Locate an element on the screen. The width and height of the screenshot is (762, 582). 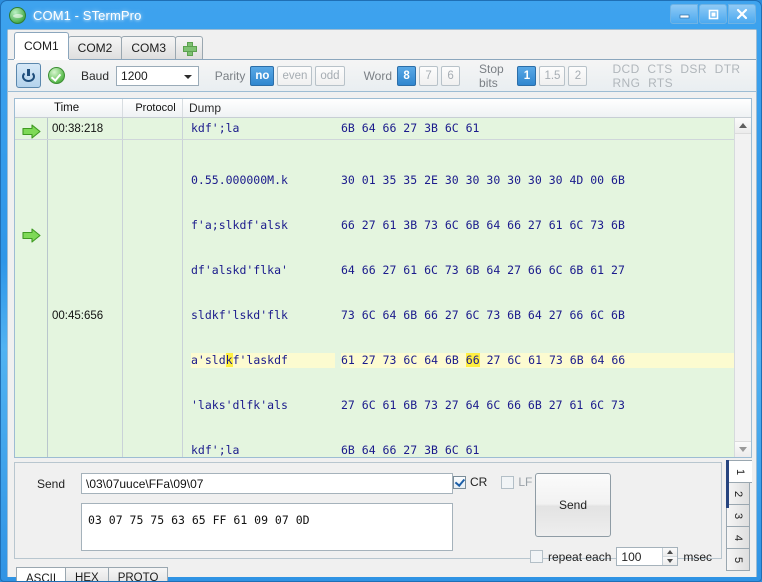
parity-group: no even odd is located at coordinates (298, 75).